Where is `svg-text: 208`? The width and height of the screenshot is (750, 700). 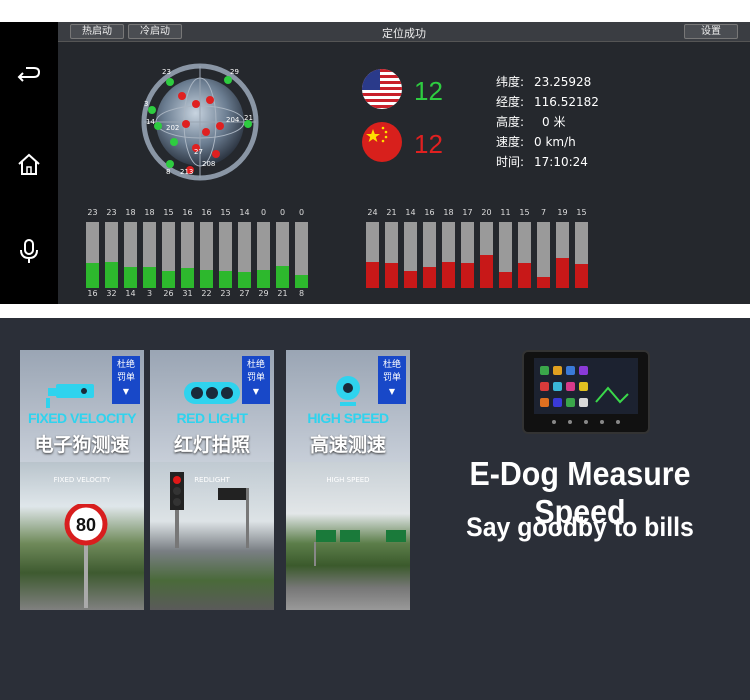 svg-text: 208 is located at coordinates (208, 164).